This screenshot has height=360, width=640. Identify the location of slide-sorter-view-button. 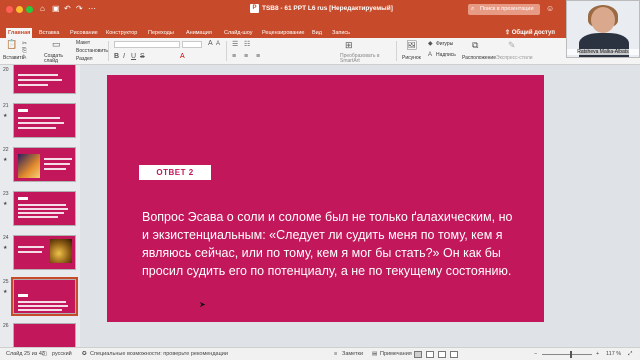
(430, 354).